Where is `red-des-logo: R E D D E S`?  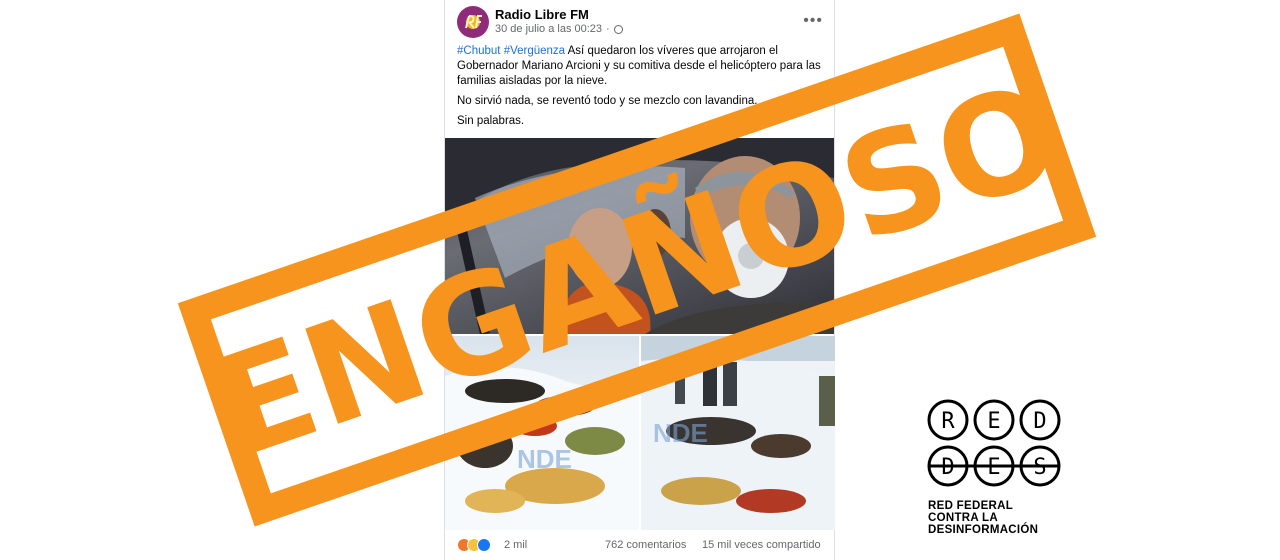
red-des-logo: R E D D E S is located at coordinates (994, 443).